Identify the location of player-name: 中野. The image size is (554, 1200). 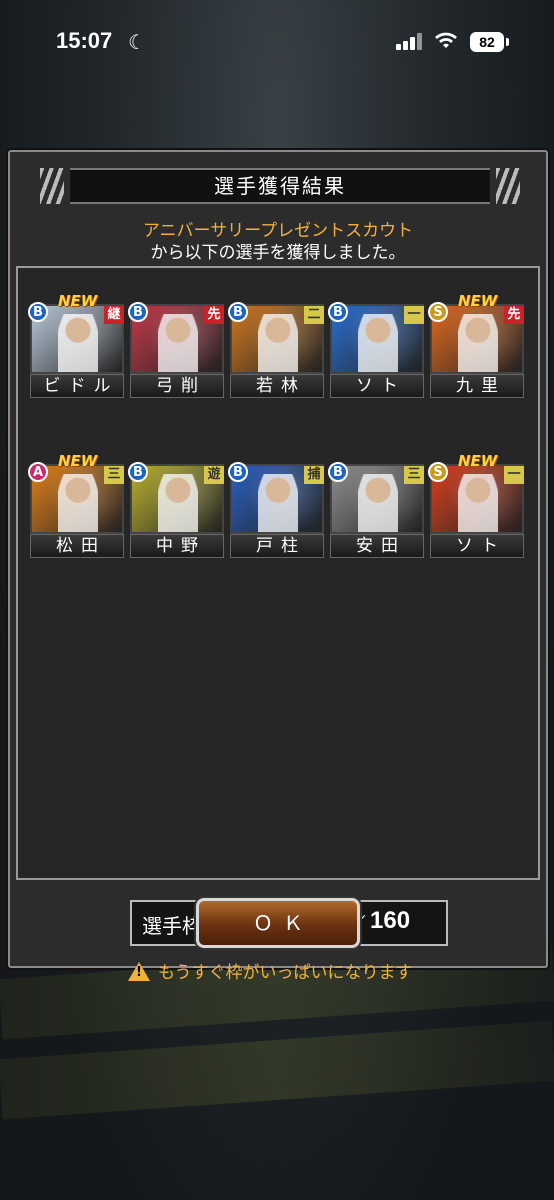
(177, 546).